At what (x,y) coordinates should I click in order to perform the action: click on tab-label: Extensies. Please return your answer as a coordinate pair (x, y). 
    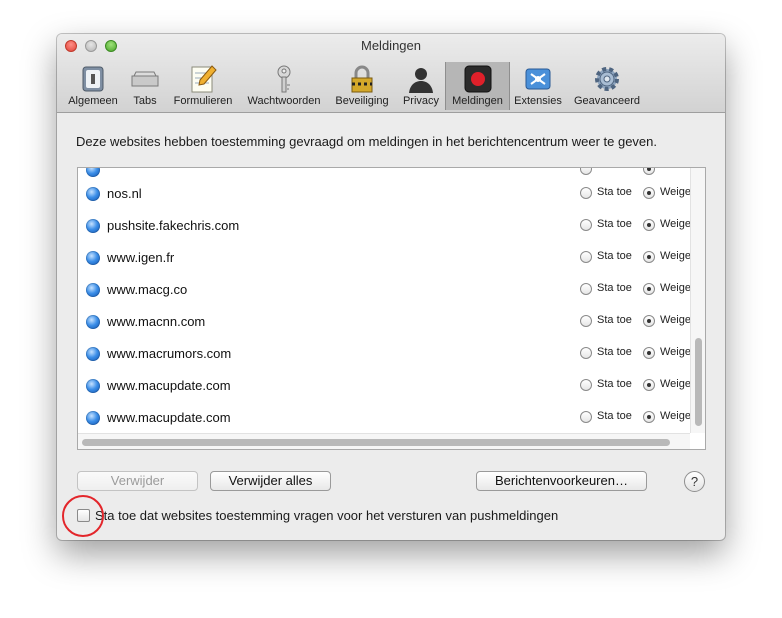
    Looking at the image, I should click on (538, 101).